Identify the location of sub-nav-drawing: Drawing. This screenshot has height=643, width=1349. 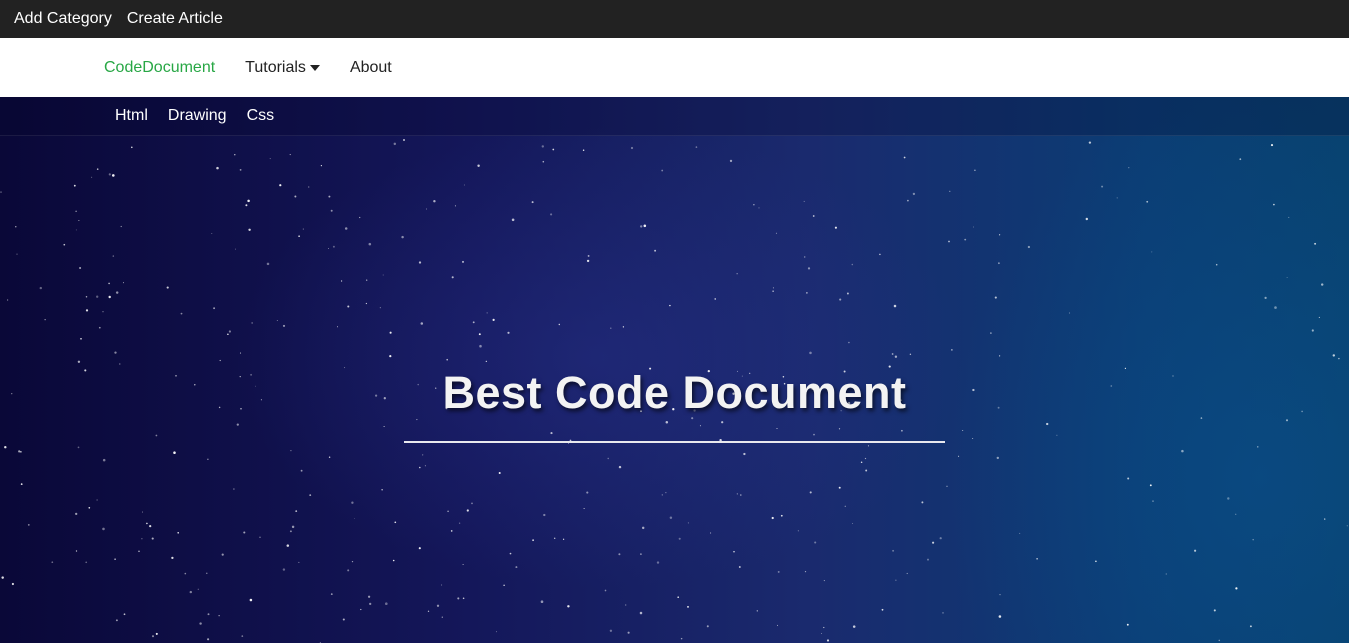
(197, 116).